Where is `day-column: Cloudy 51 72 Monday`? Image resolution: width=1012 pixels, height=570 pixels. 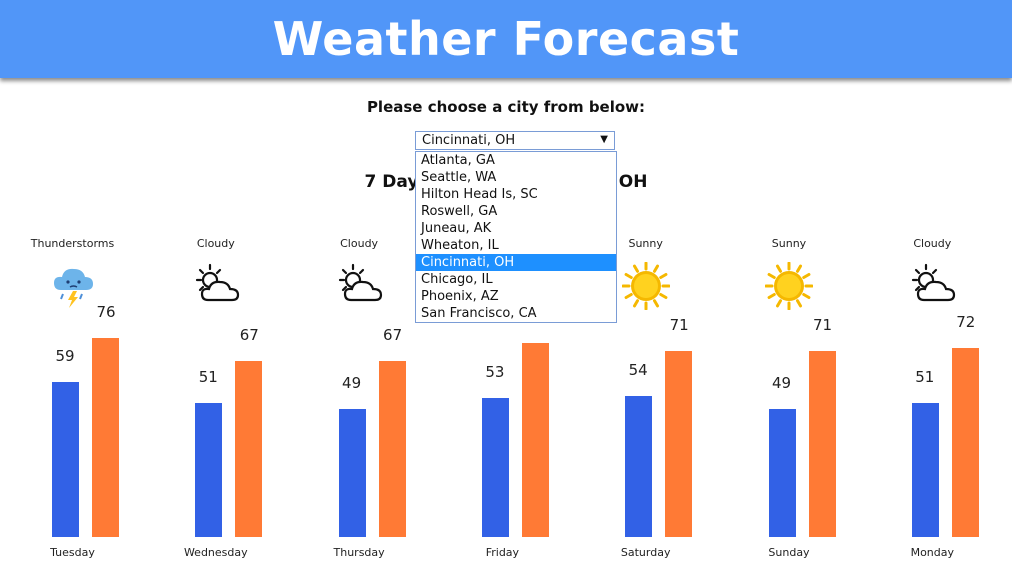 day-column: Cloudy 51 72 Monday is located at coordinates (932, 285).